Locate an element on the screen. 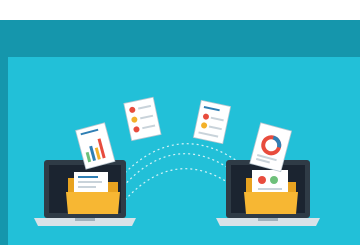 Image resolution: width=360 pixels, height=245 pixels. flying-document-list is located at coordinates (142, 119).